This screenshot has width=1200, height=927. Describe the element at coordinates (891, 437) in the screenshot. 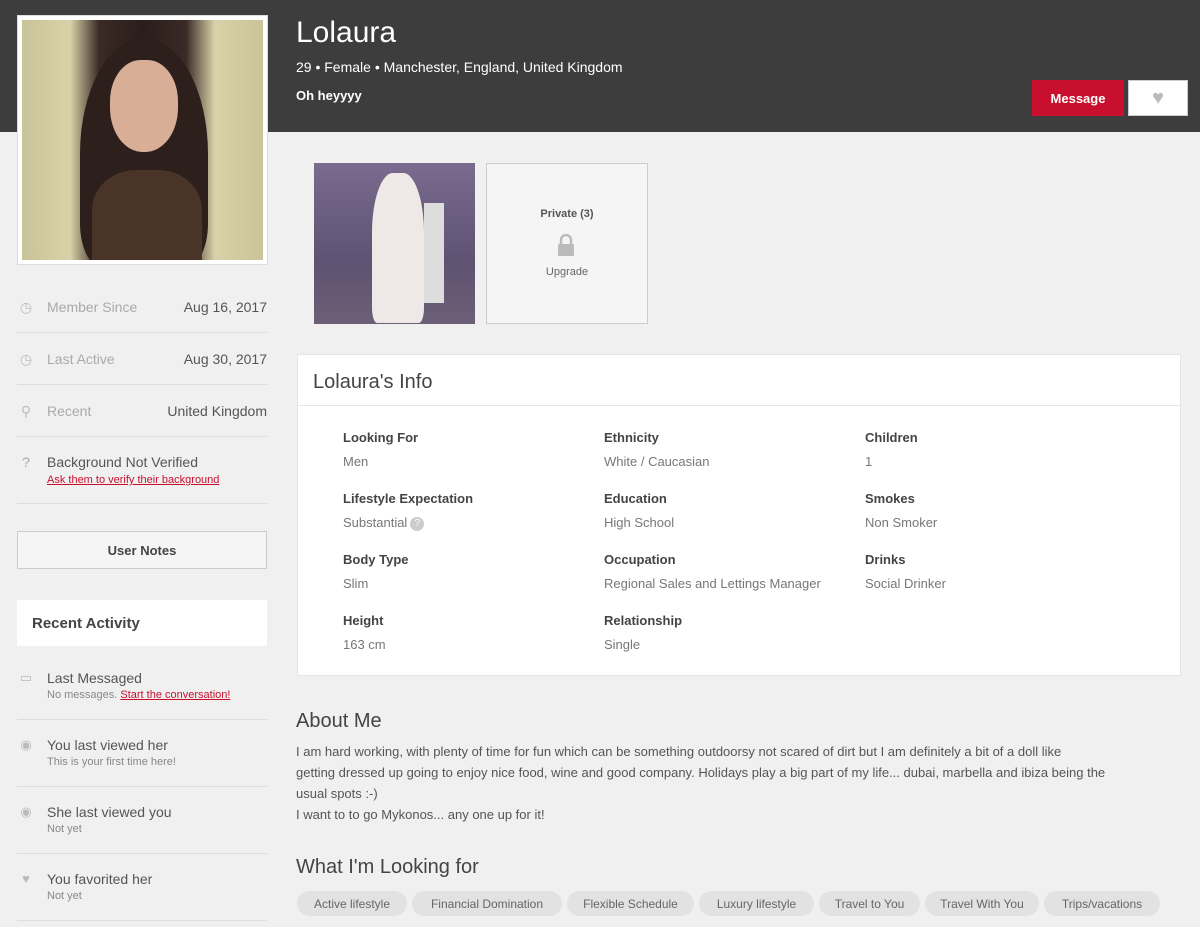

I see `info-label: Children` at that location.